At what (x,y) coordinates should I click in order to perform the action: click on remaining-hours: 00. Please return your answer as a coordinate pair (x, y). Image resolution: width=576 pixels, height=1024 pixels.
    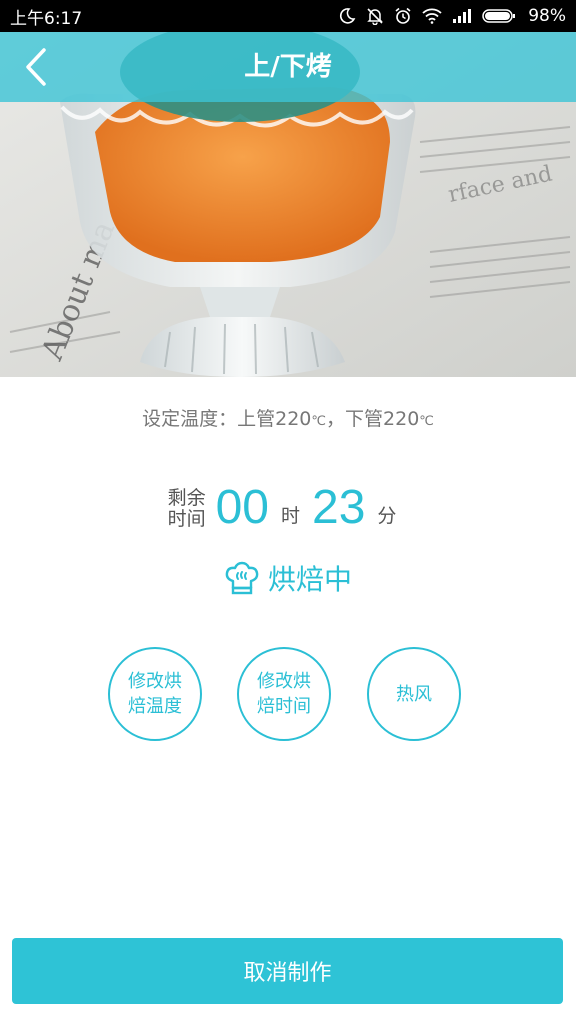
    Looking at the image, I should click on (242, 507).